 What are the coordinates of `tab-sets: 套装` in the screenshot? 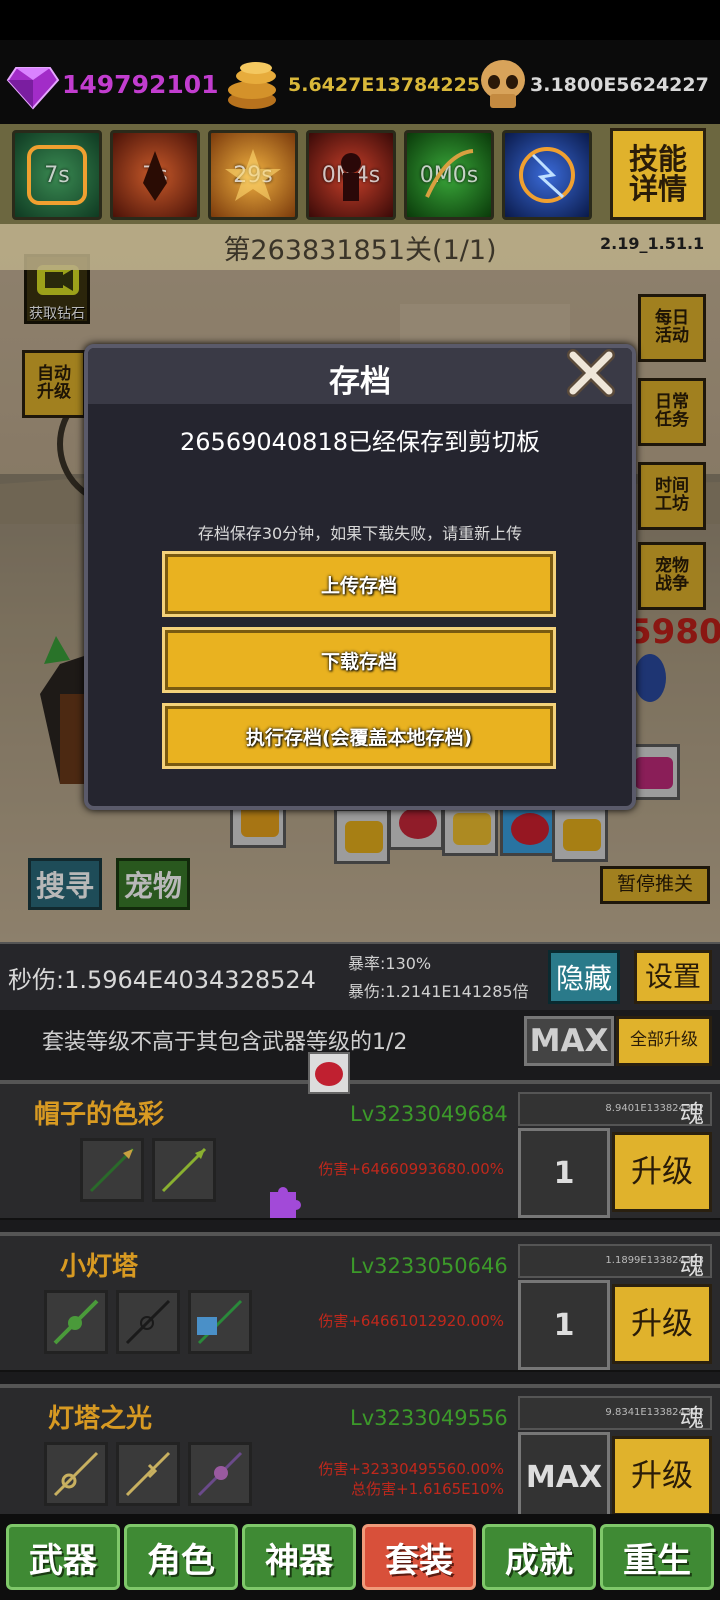 It's located at (419, 1557).